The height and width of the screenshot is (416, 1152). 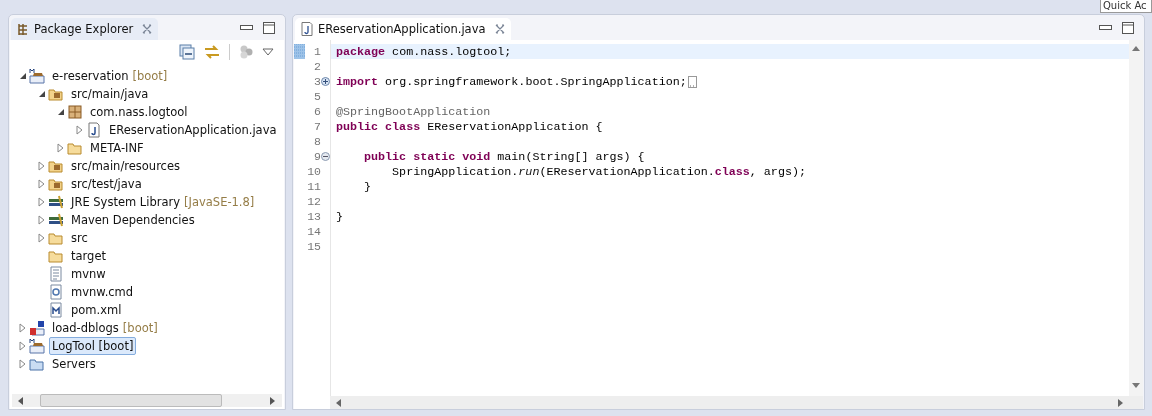 I want to click on cmd-file-icon, so click(x=56, y=292).